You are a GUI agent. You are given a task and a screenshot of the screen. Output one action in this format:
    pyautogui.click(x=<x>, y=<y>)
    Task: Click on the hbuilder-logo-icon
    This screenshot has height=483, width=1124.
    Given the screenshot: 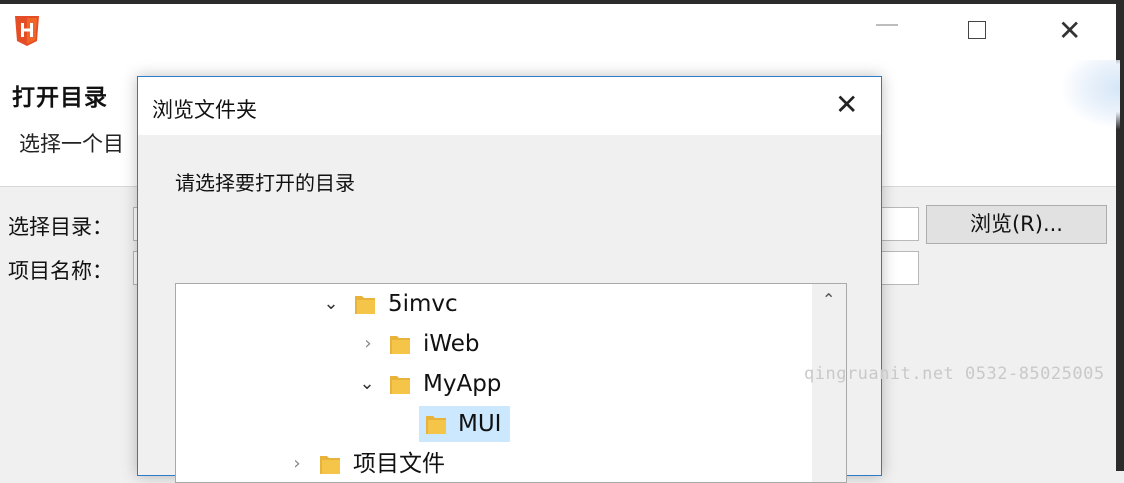 What is the action you would take?
    pyautogui.click(x=27, y=31)
    